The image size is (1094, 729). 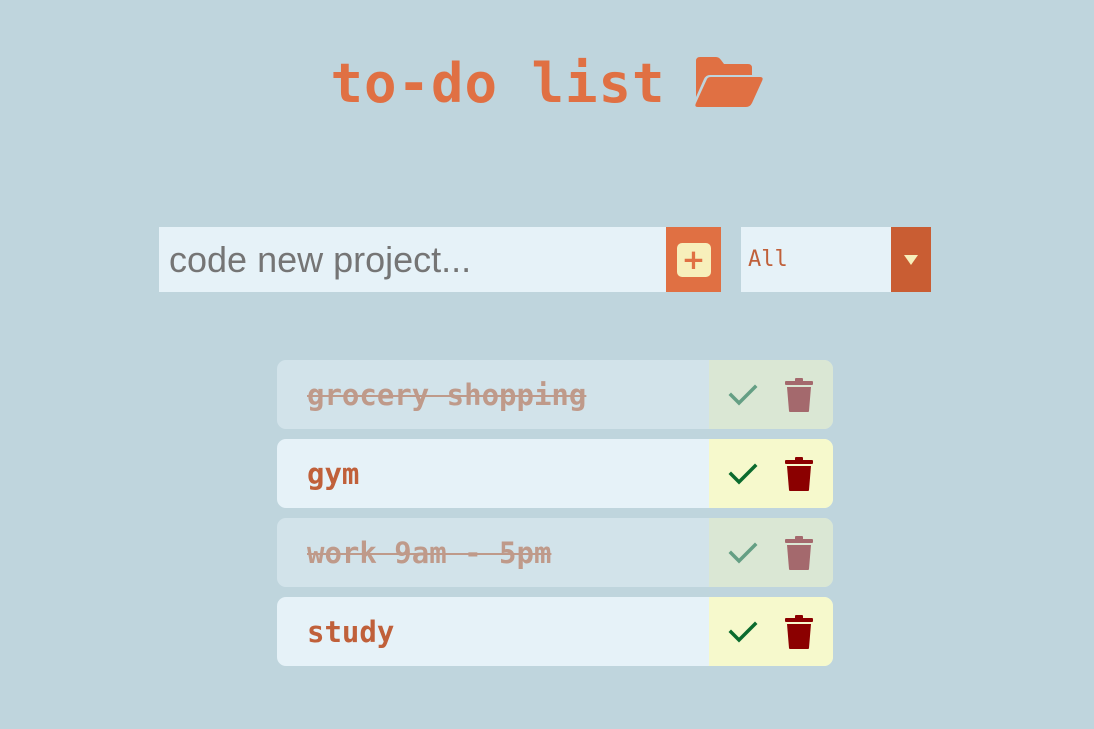 I want to click on todo-item: work 9am - 5pm, so click(x=555, y=552).